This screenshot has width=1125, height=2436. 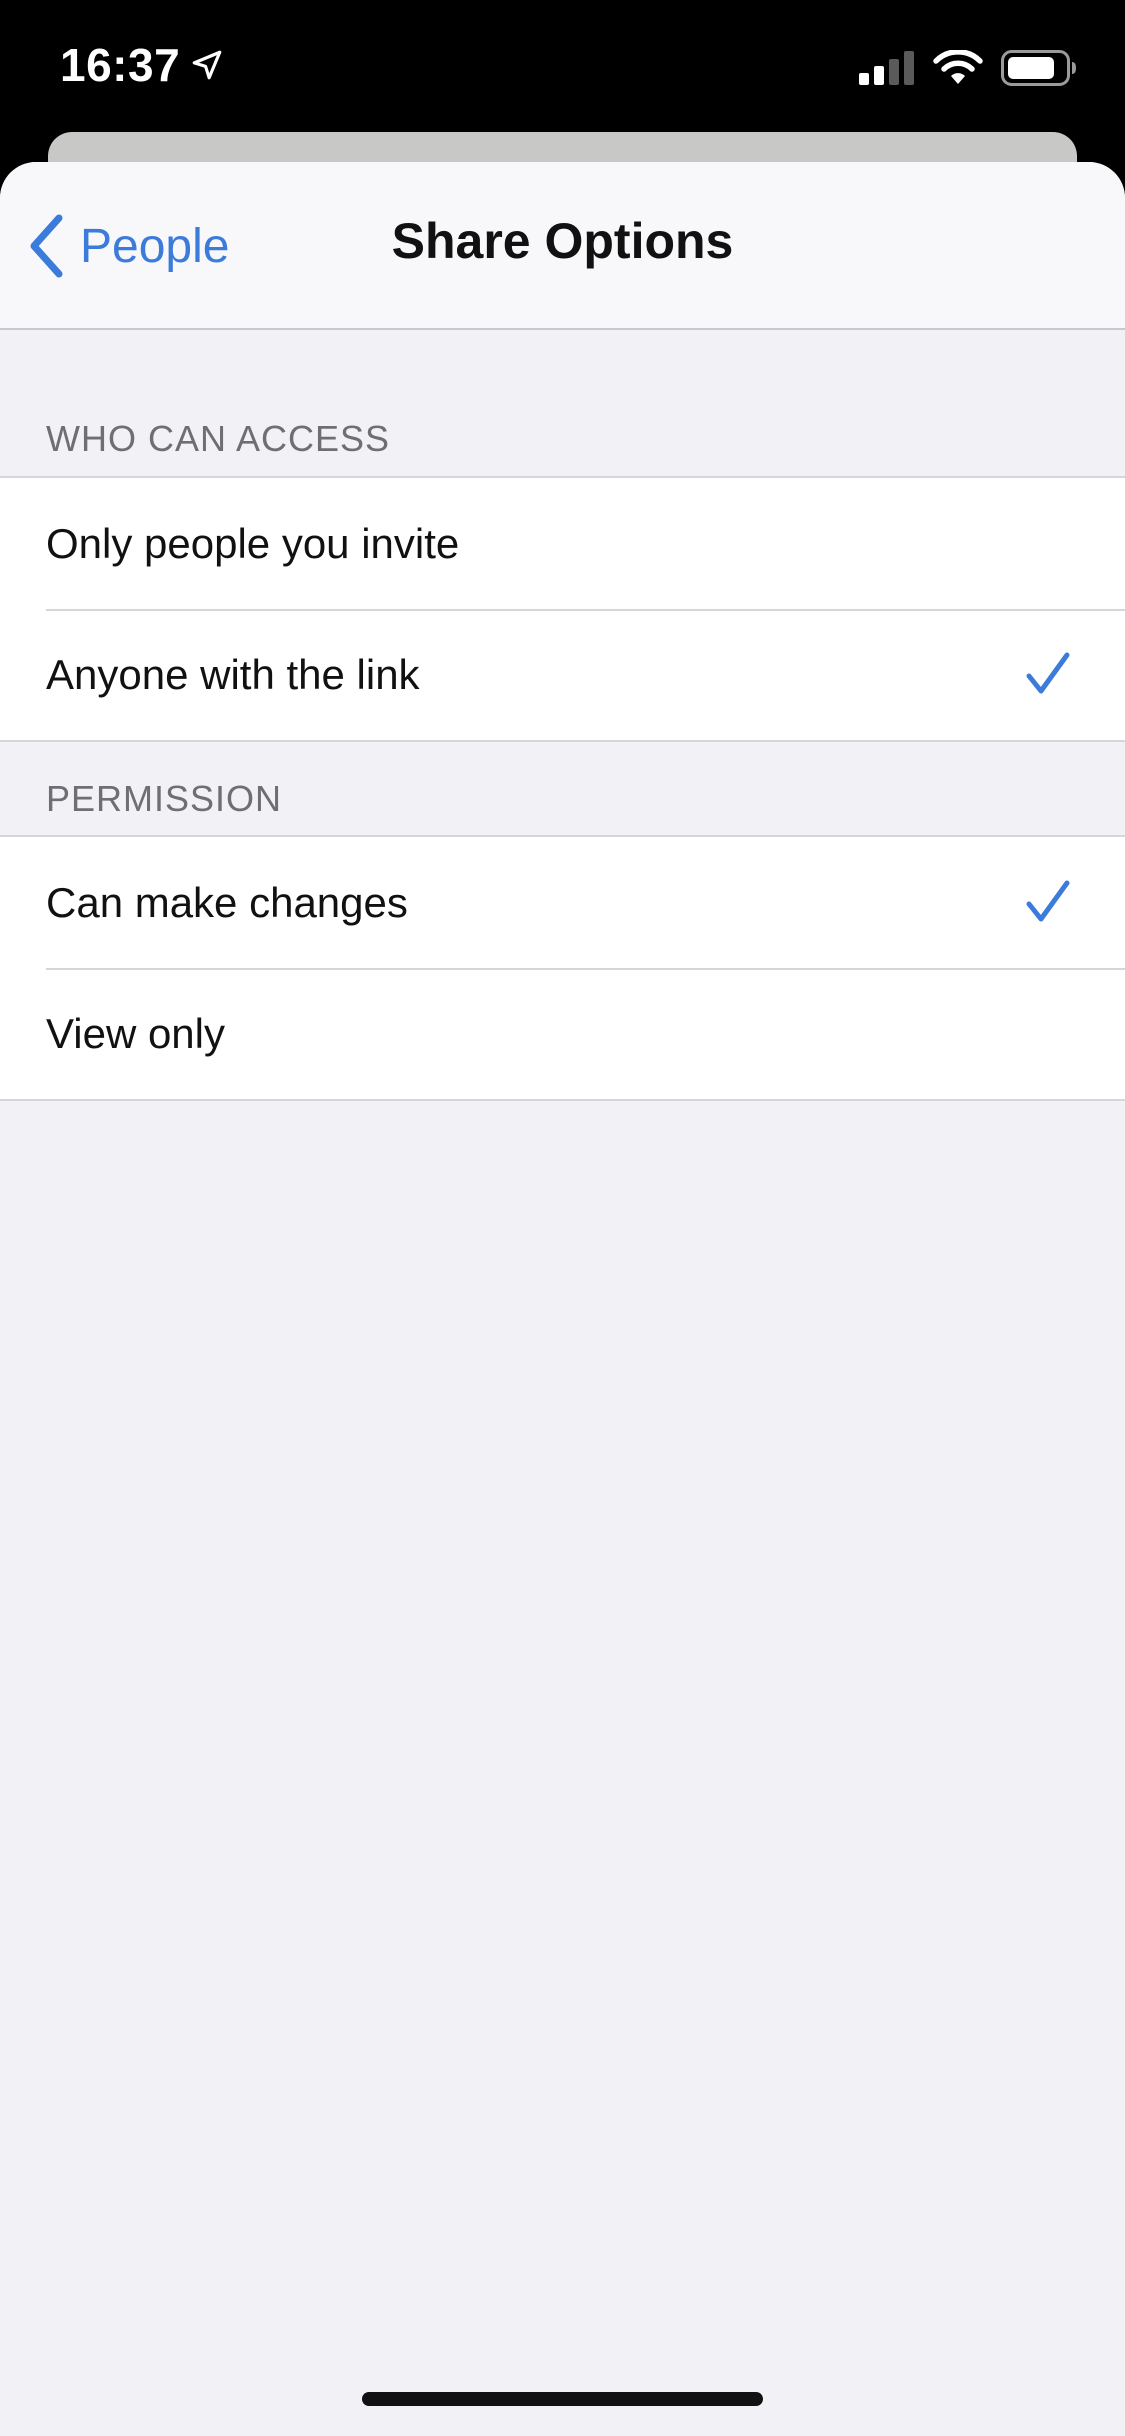 What do you see at coordinates (227, 902) in the screenshot?
I see `option-label: Can make changes` at bounding box center [227, 902].